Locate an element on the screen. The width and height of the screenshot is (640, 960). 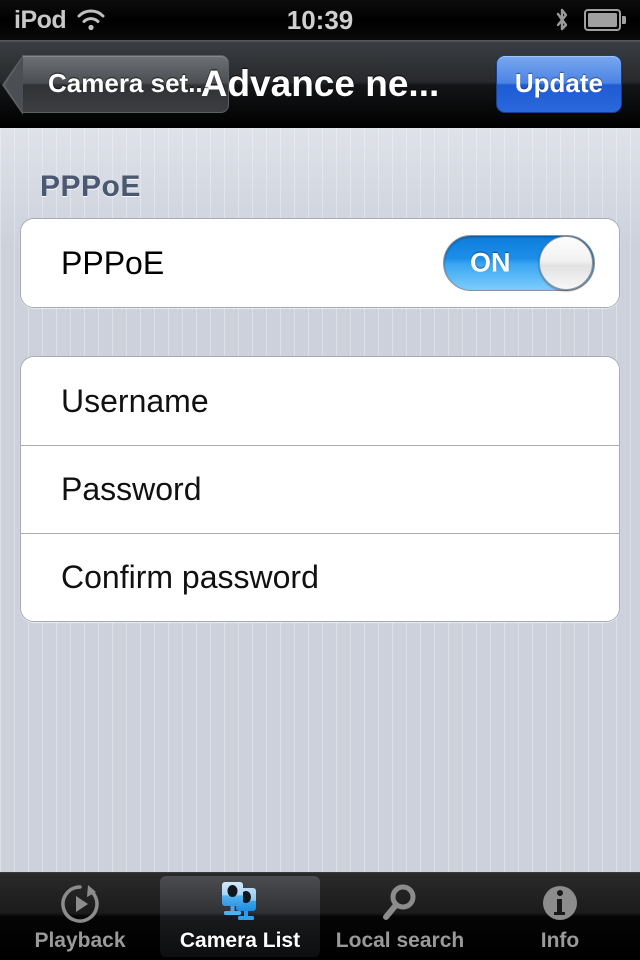
pppoe-toggle-row: PPPoE ON is located at coordinates (320, 263).